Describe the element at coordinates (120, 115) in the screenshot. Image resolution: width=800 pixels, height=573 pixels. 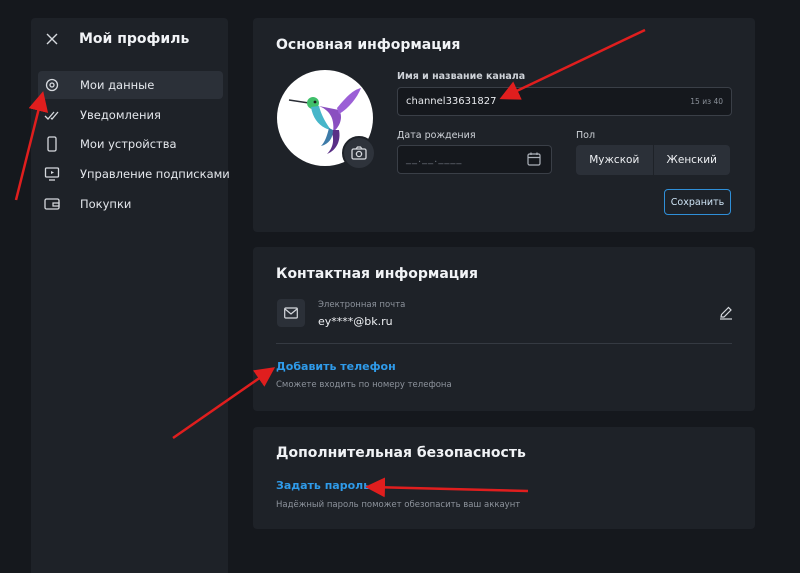
I see `sidebar-item-label: Уведомления` at that location.